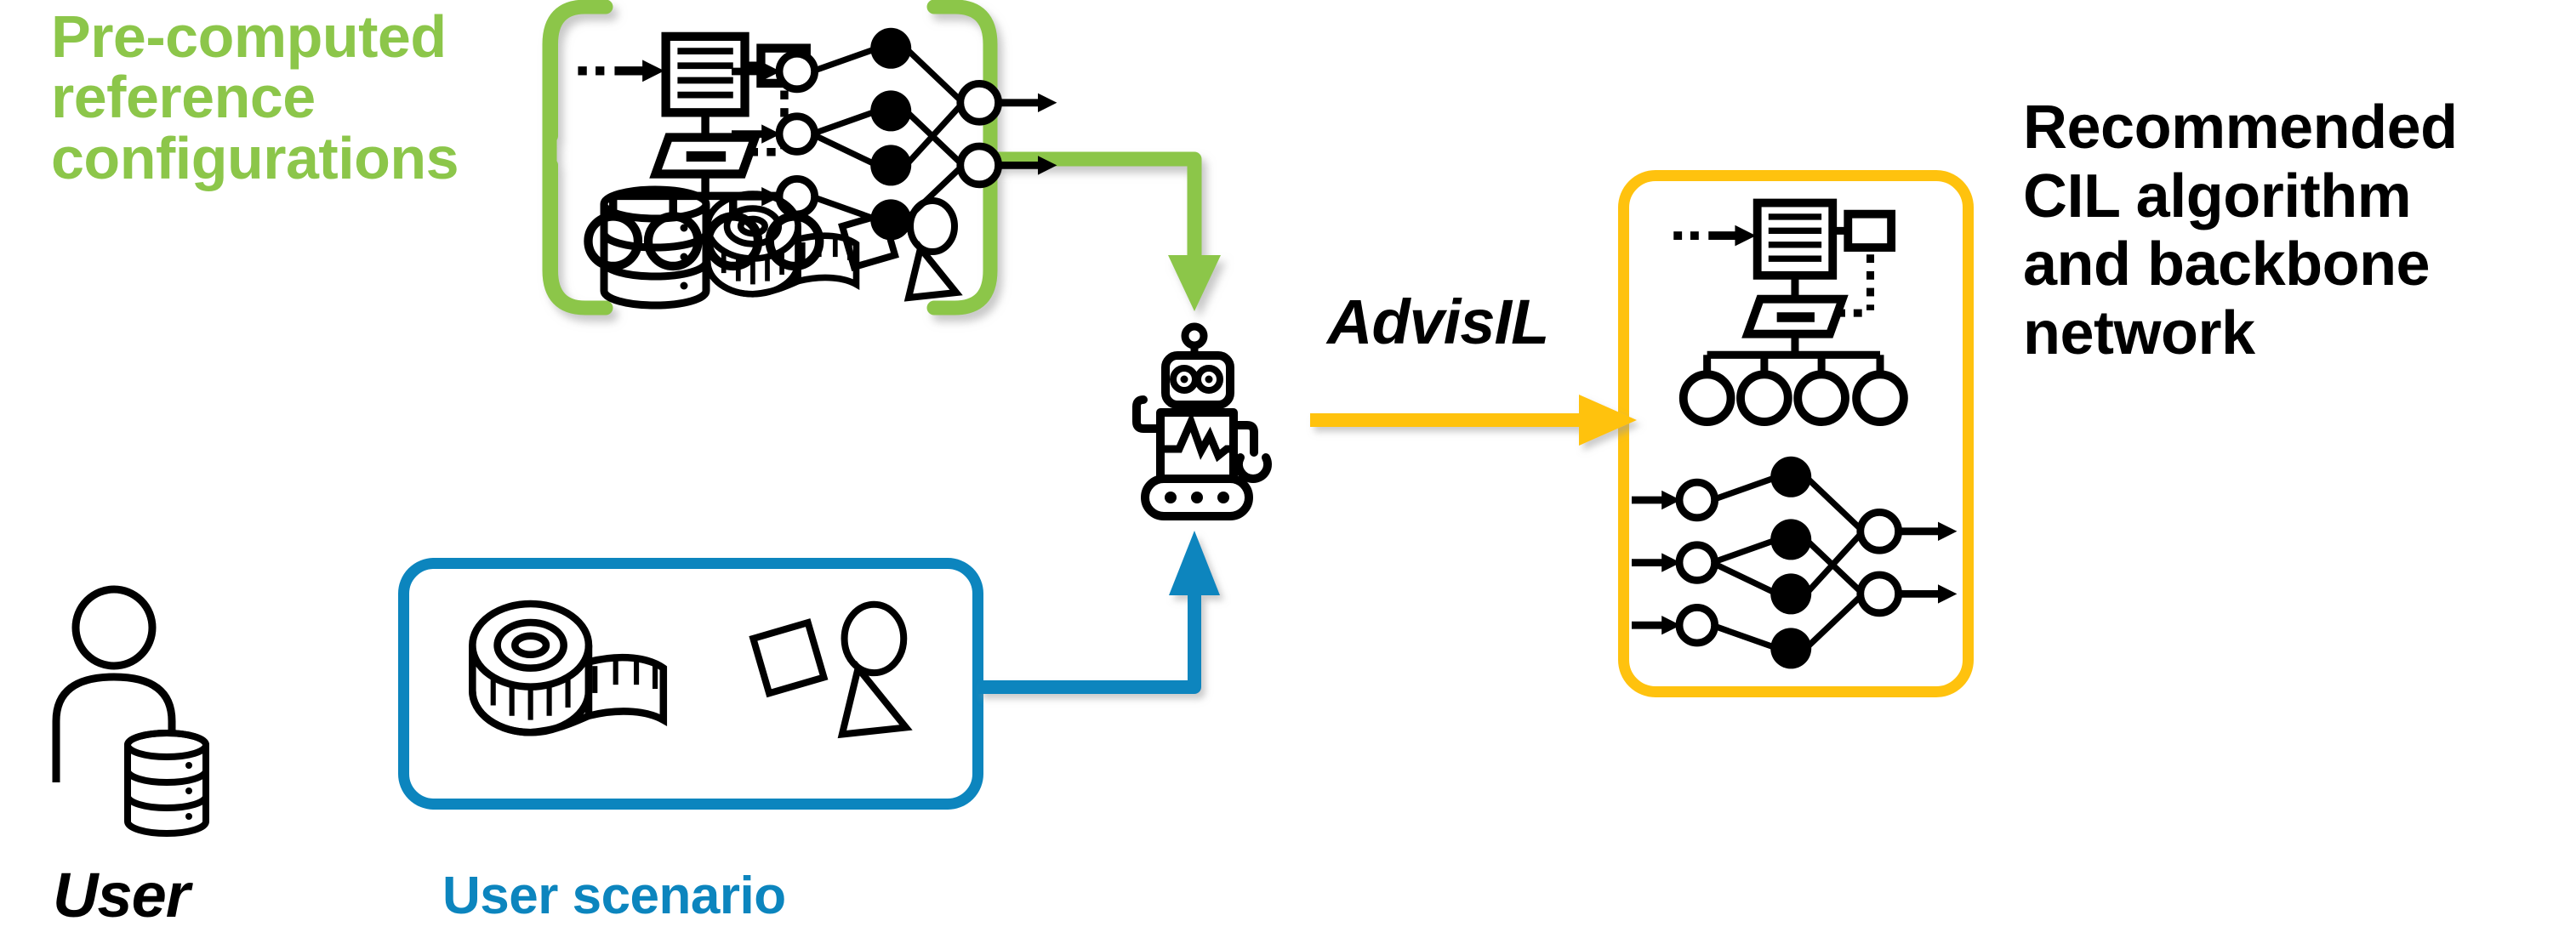  I want to click on blue-arrow-scenario-to-robot, so click(1099, 612).